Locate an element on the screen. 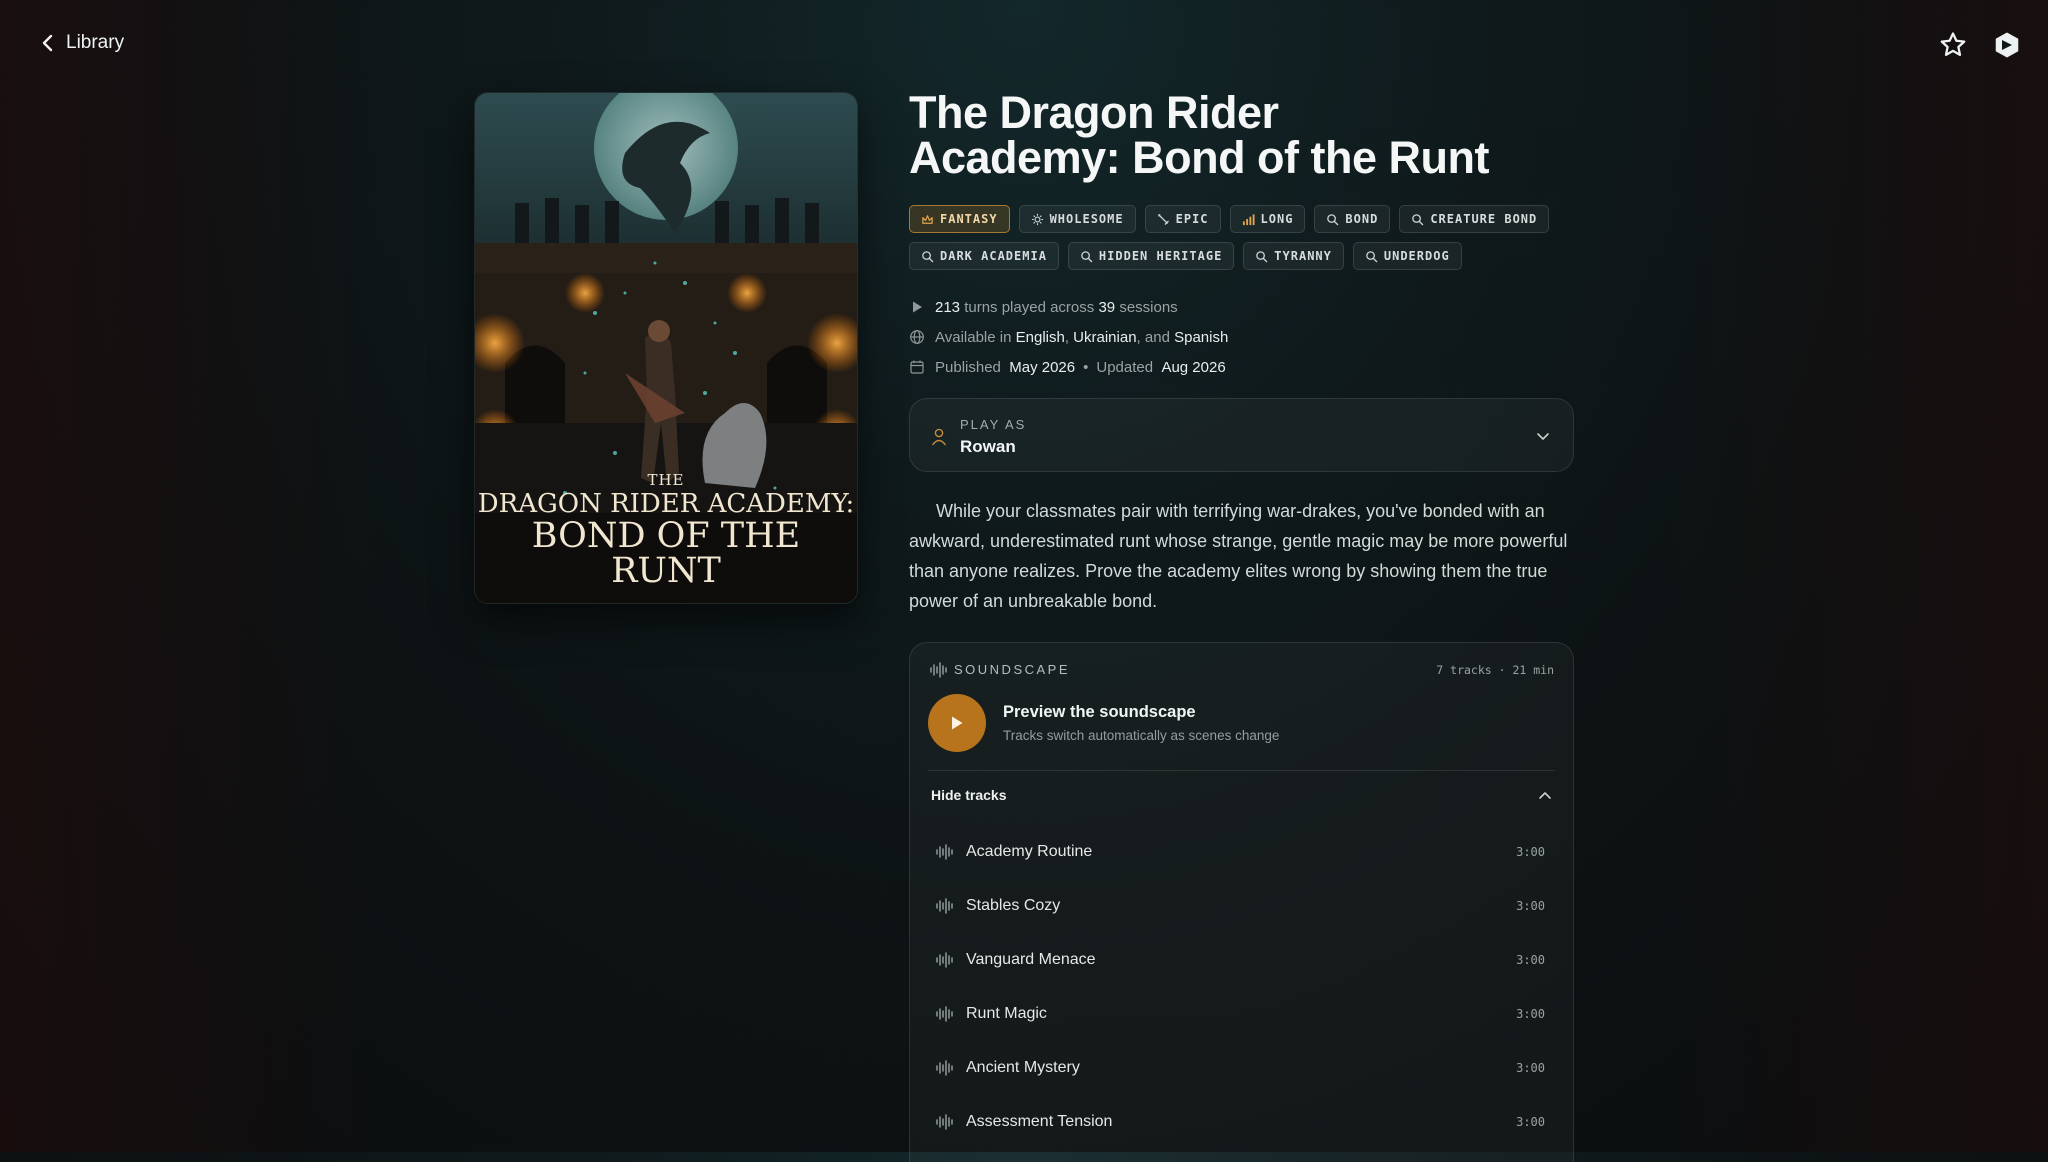 The image size is (2048, 1162). track-name: Runt Magic is located at coordinates (1006, 1013).